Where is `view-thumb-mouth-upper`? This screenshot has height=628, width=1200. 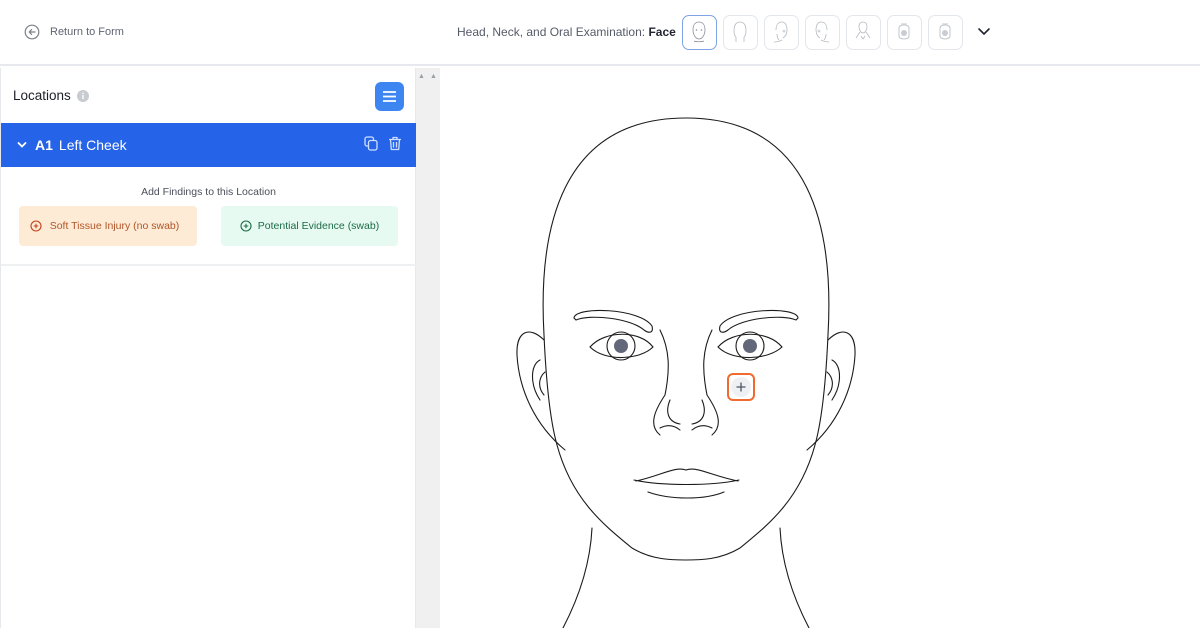
view-thumb-mouth-upper is located at coordinates (904, 32).